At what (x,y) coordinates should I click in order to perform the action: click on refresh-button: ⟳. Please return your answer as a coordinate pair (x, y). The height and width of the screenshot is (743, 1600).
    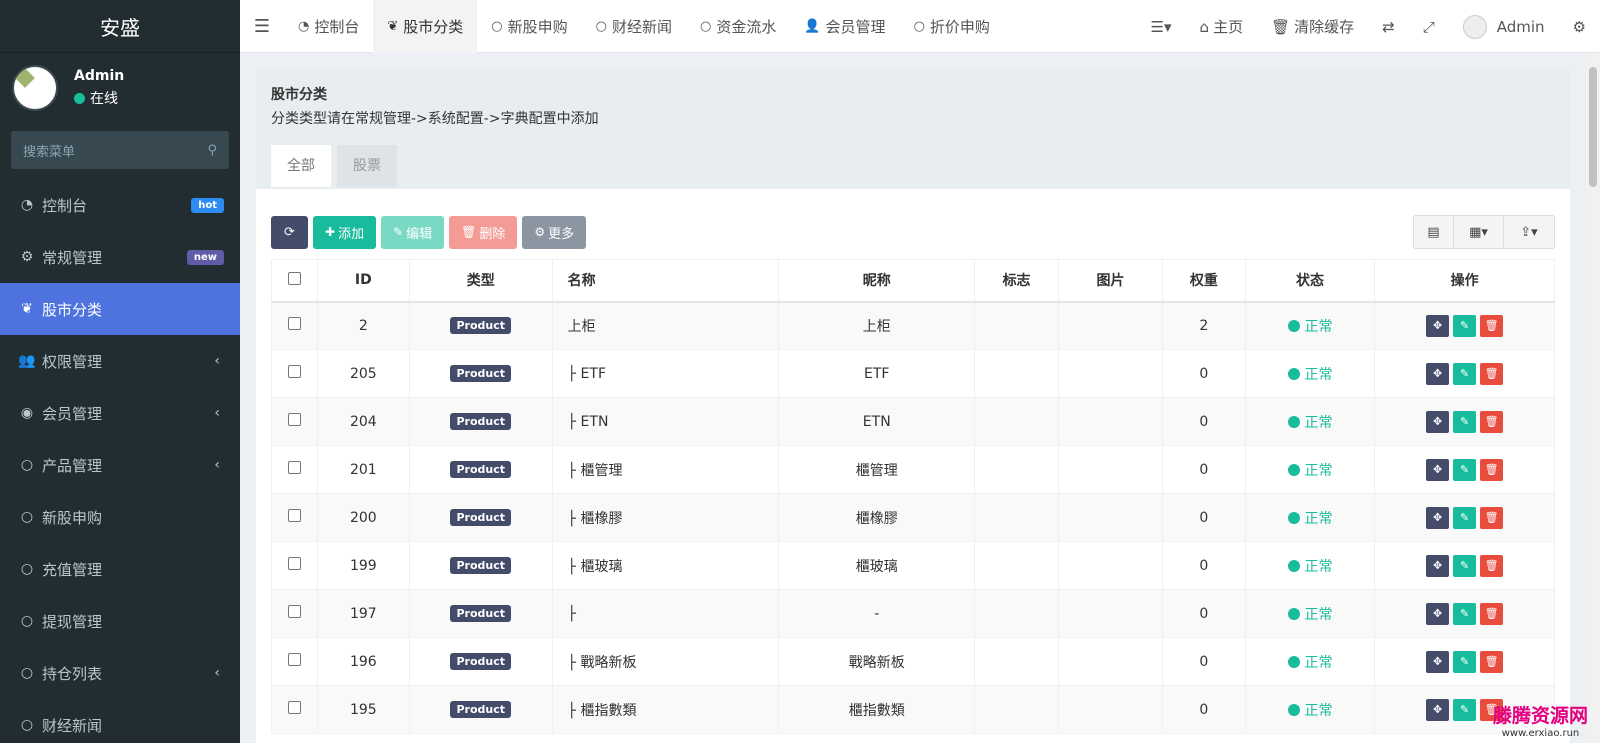
    Looking at the image, I should click on (289, 232).